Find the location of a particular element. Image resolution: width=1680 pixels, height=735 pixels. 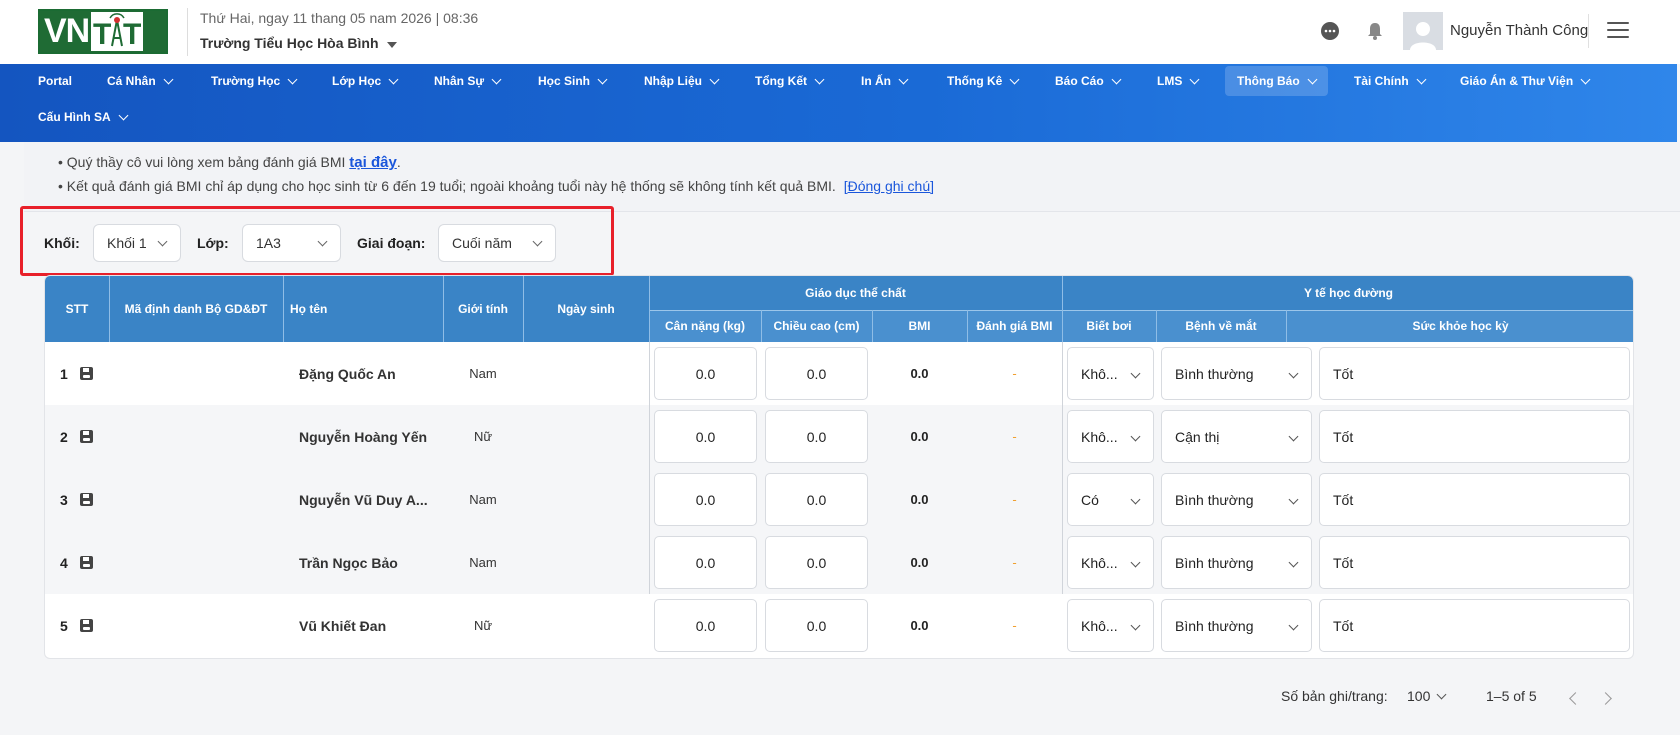

hamburger-menu-icon is located at coordinates (1618, 31).